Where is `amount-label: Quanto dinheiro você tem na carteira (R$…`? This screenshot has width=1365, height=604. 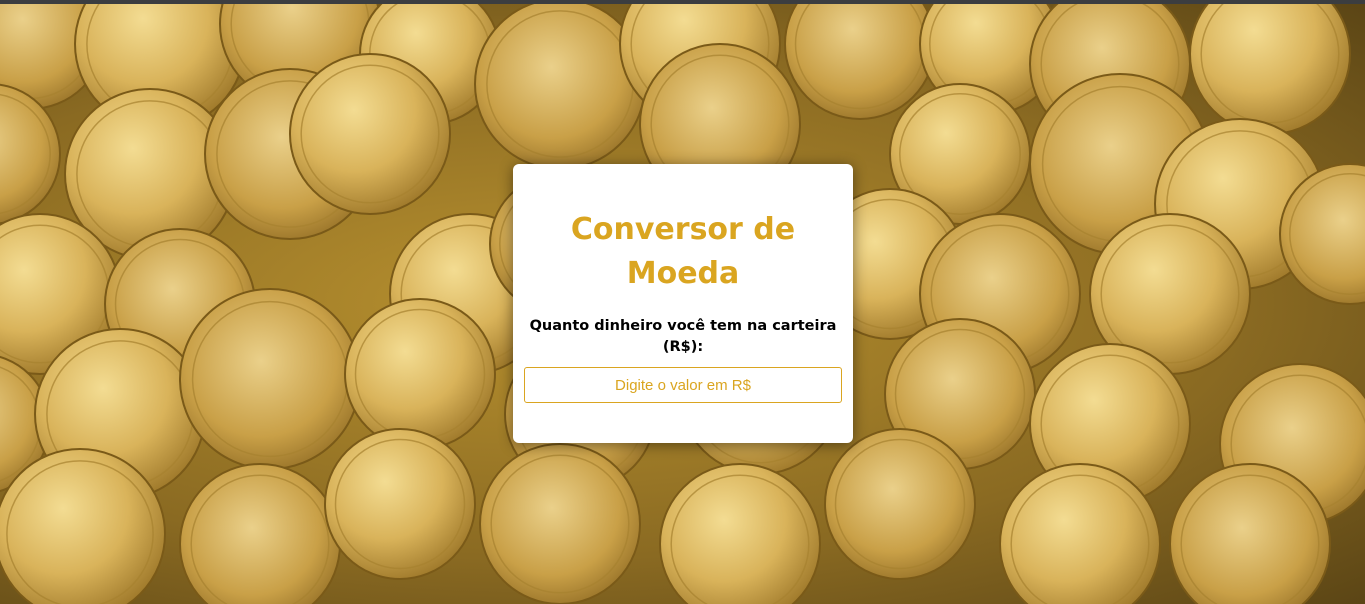 amount-label: Quanto dinheiro você tem na carteira (R$… is located at coordinates (683, 336).